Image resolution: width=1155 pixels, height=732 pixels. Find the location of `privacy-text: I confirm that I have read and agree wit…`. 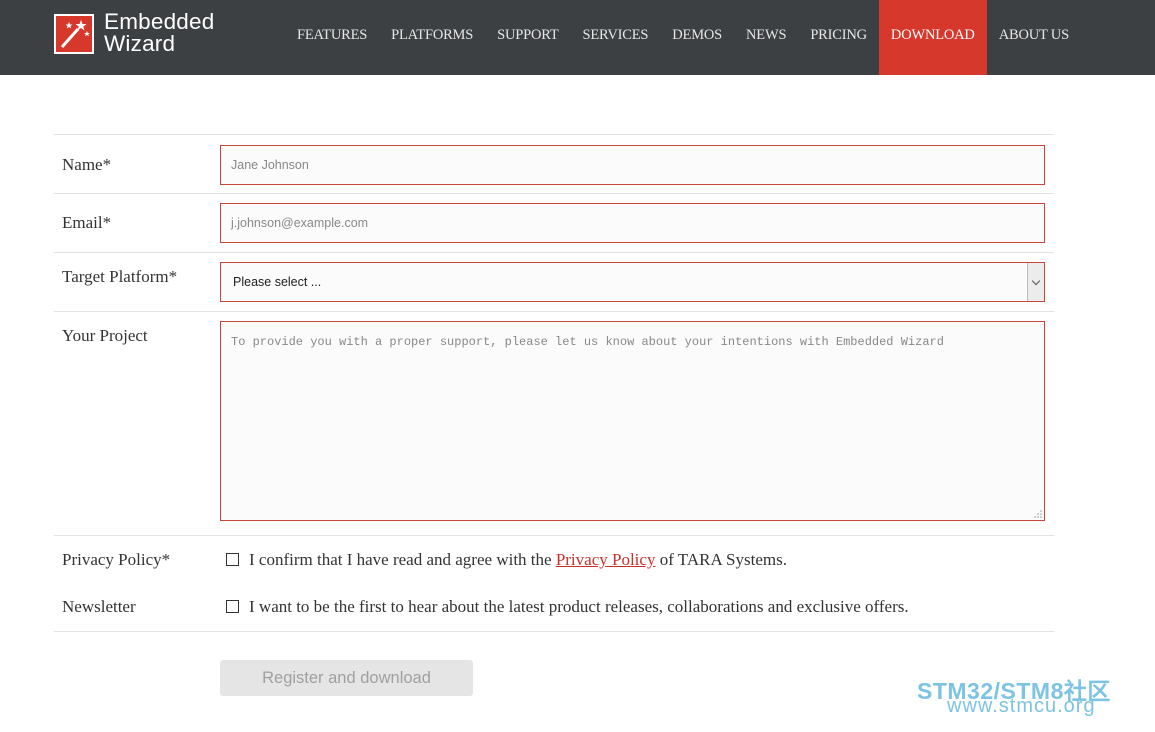

privacy-text: I confirm that I have read and agree wit… is located at coordinates (518, 560).